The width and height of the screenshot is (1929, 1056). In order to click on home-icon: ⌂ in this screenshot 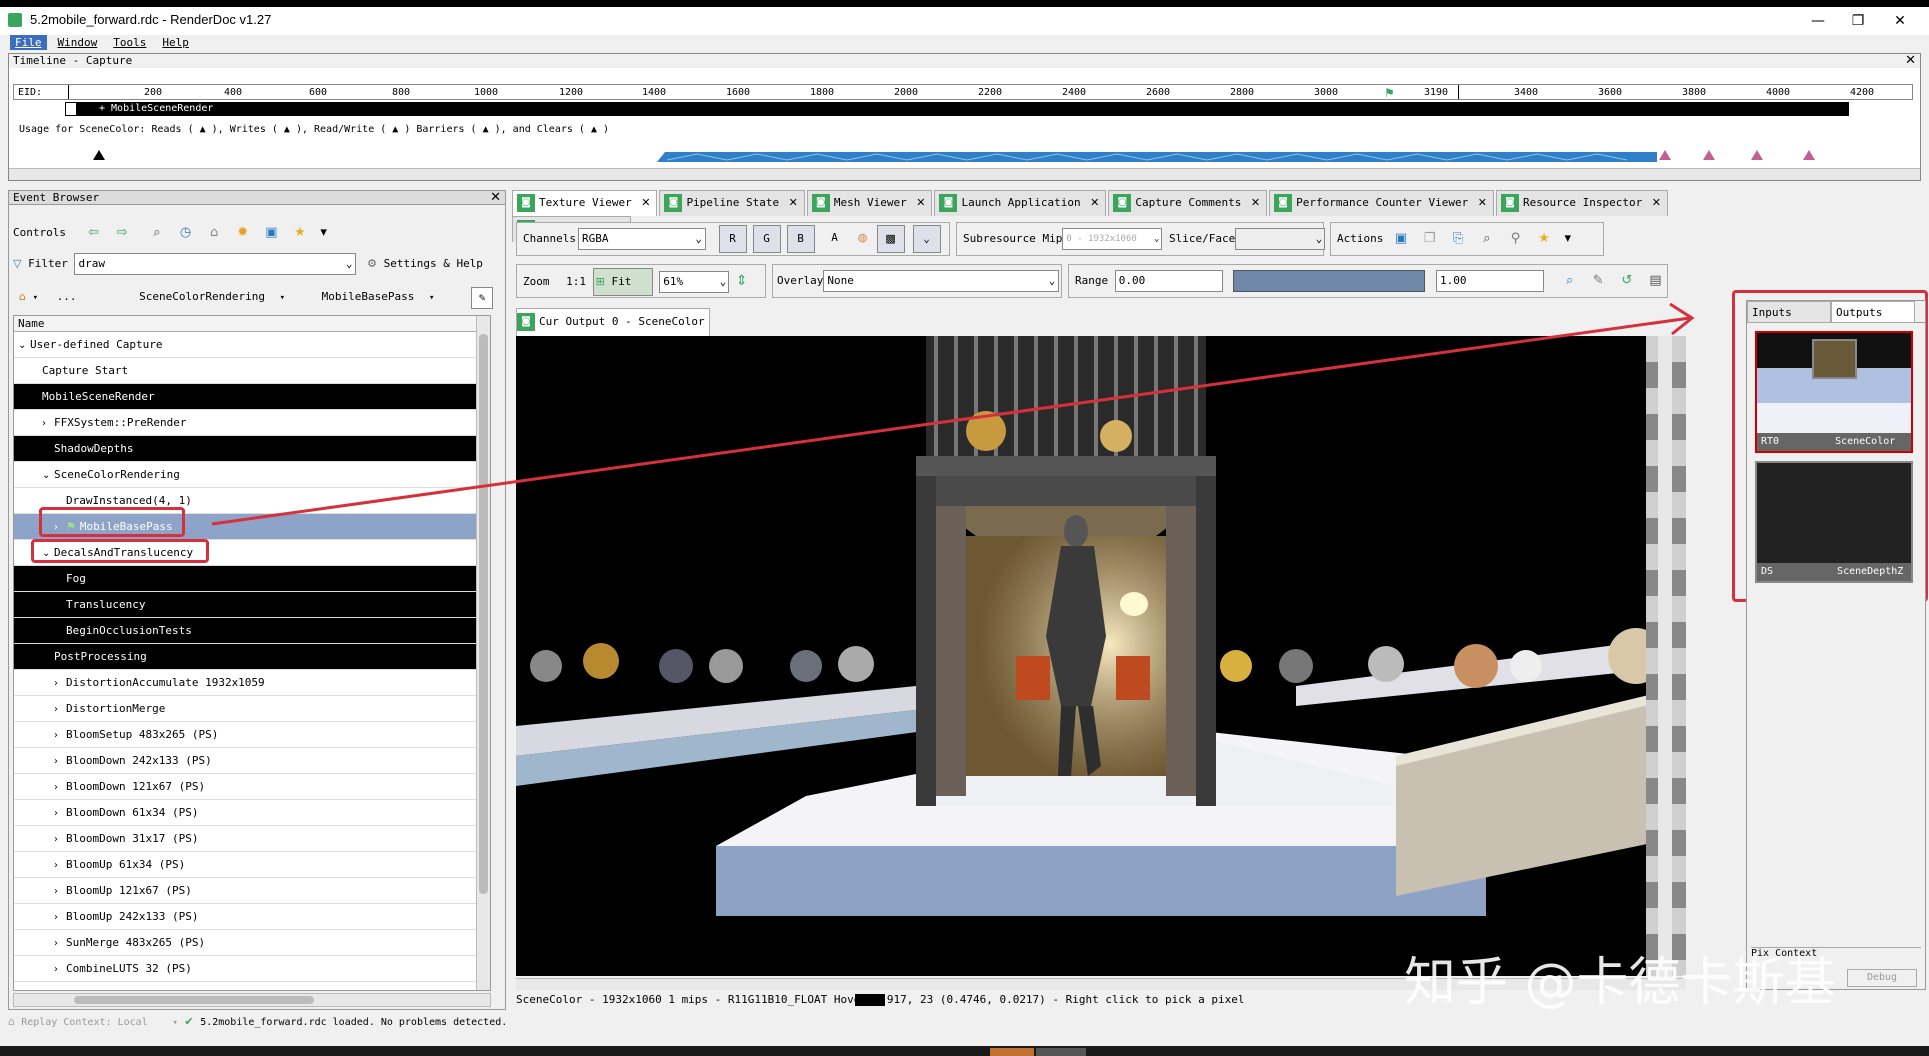, I will do `click(22, 296)`.